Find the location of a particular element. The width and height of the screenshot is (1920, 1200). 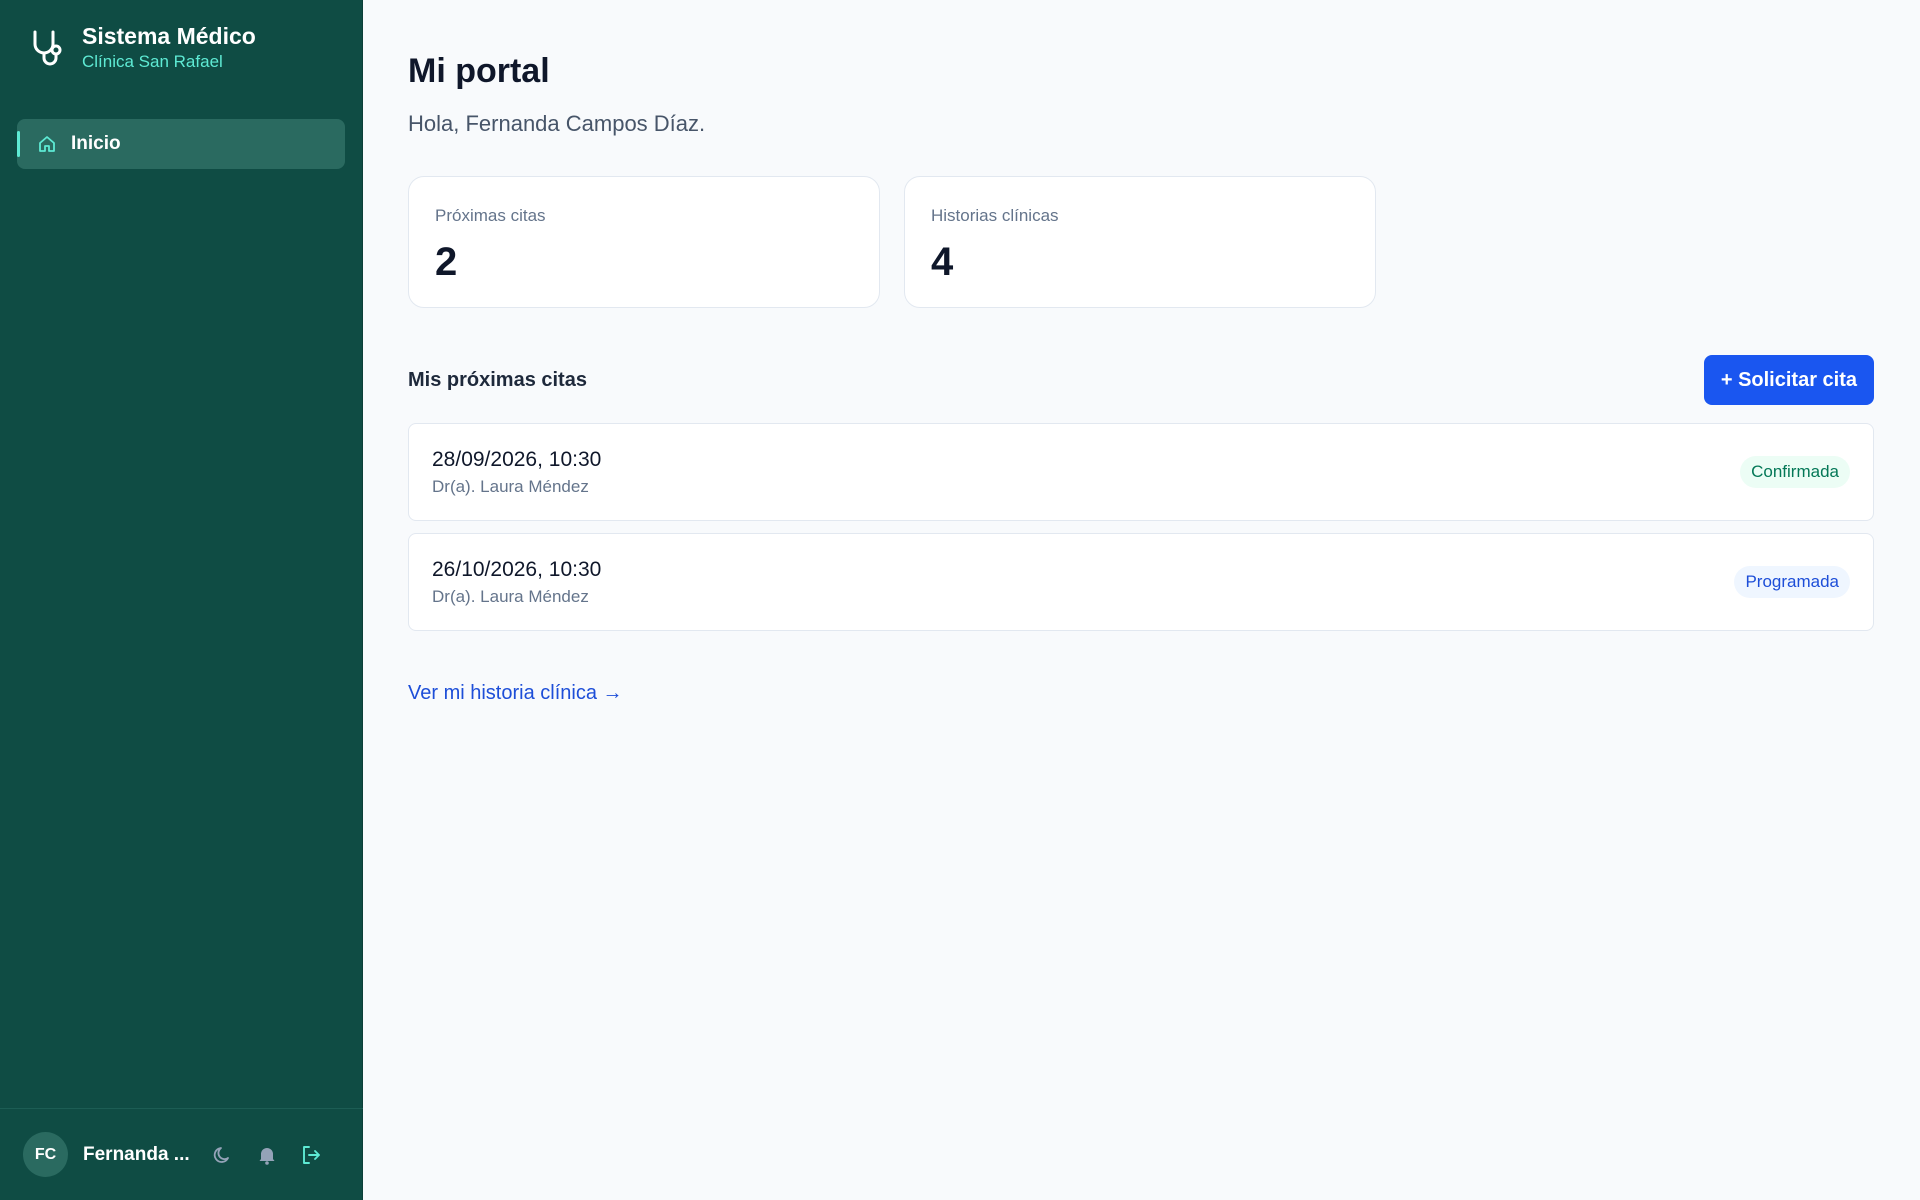

sidebar-nav: Inicio is located at coordinates (181, 144).